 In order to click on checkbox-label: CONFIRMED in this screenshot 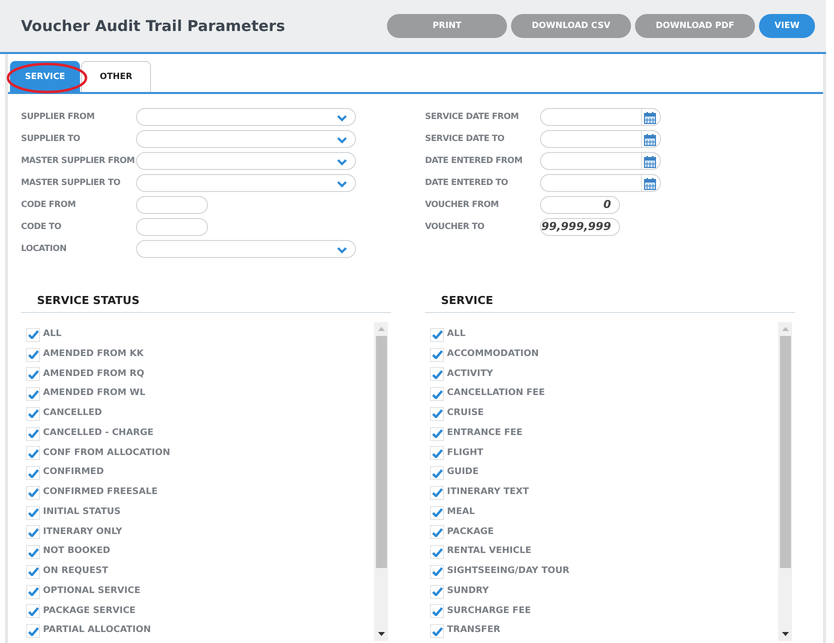, I will do `click(73, 473)`.